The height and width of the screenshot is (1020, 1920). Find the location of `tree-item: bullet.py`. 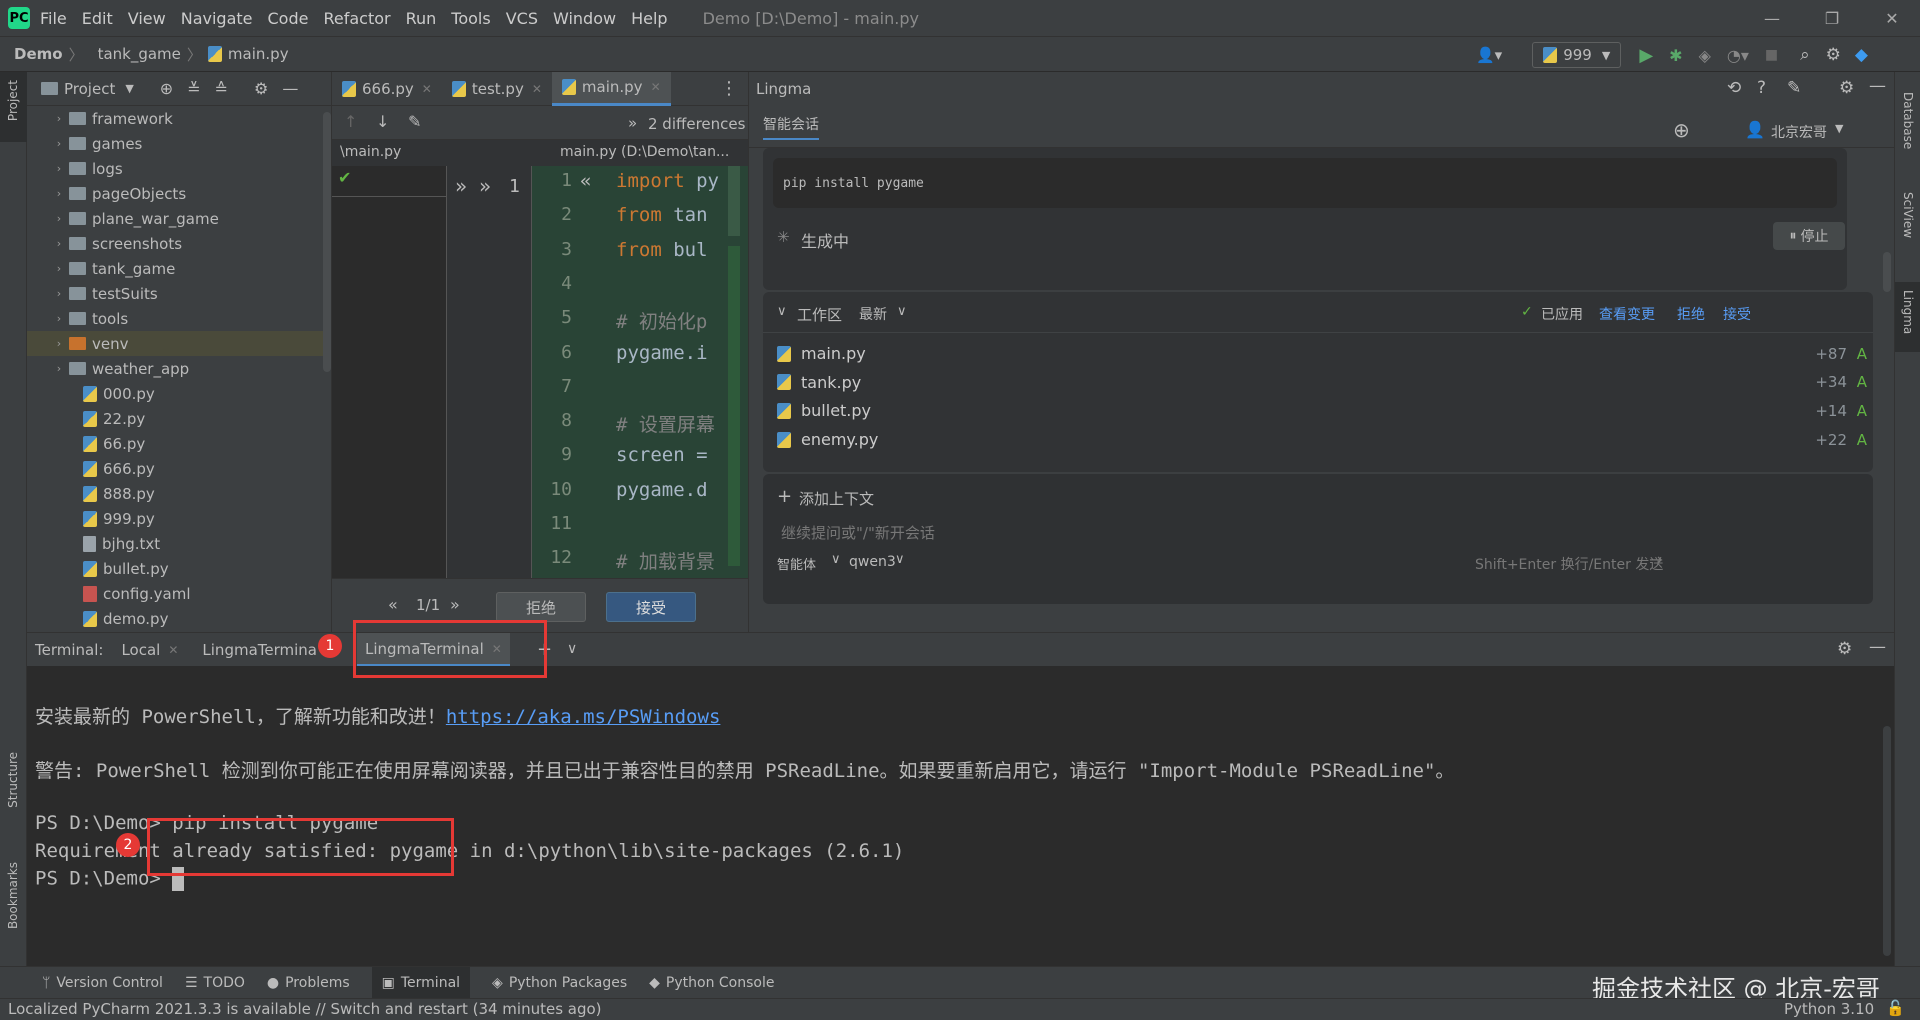

tree-item: bullet.py is located at coordinates (175, 568).